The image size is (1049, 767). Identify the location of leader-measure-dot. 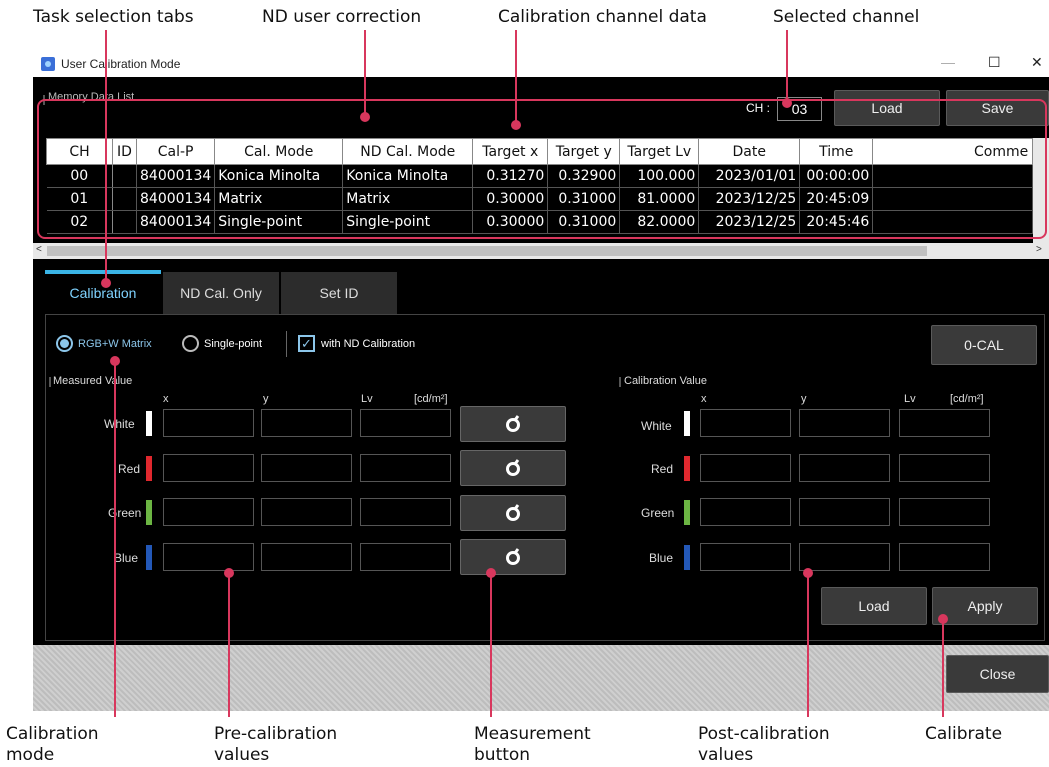
(491, 573).